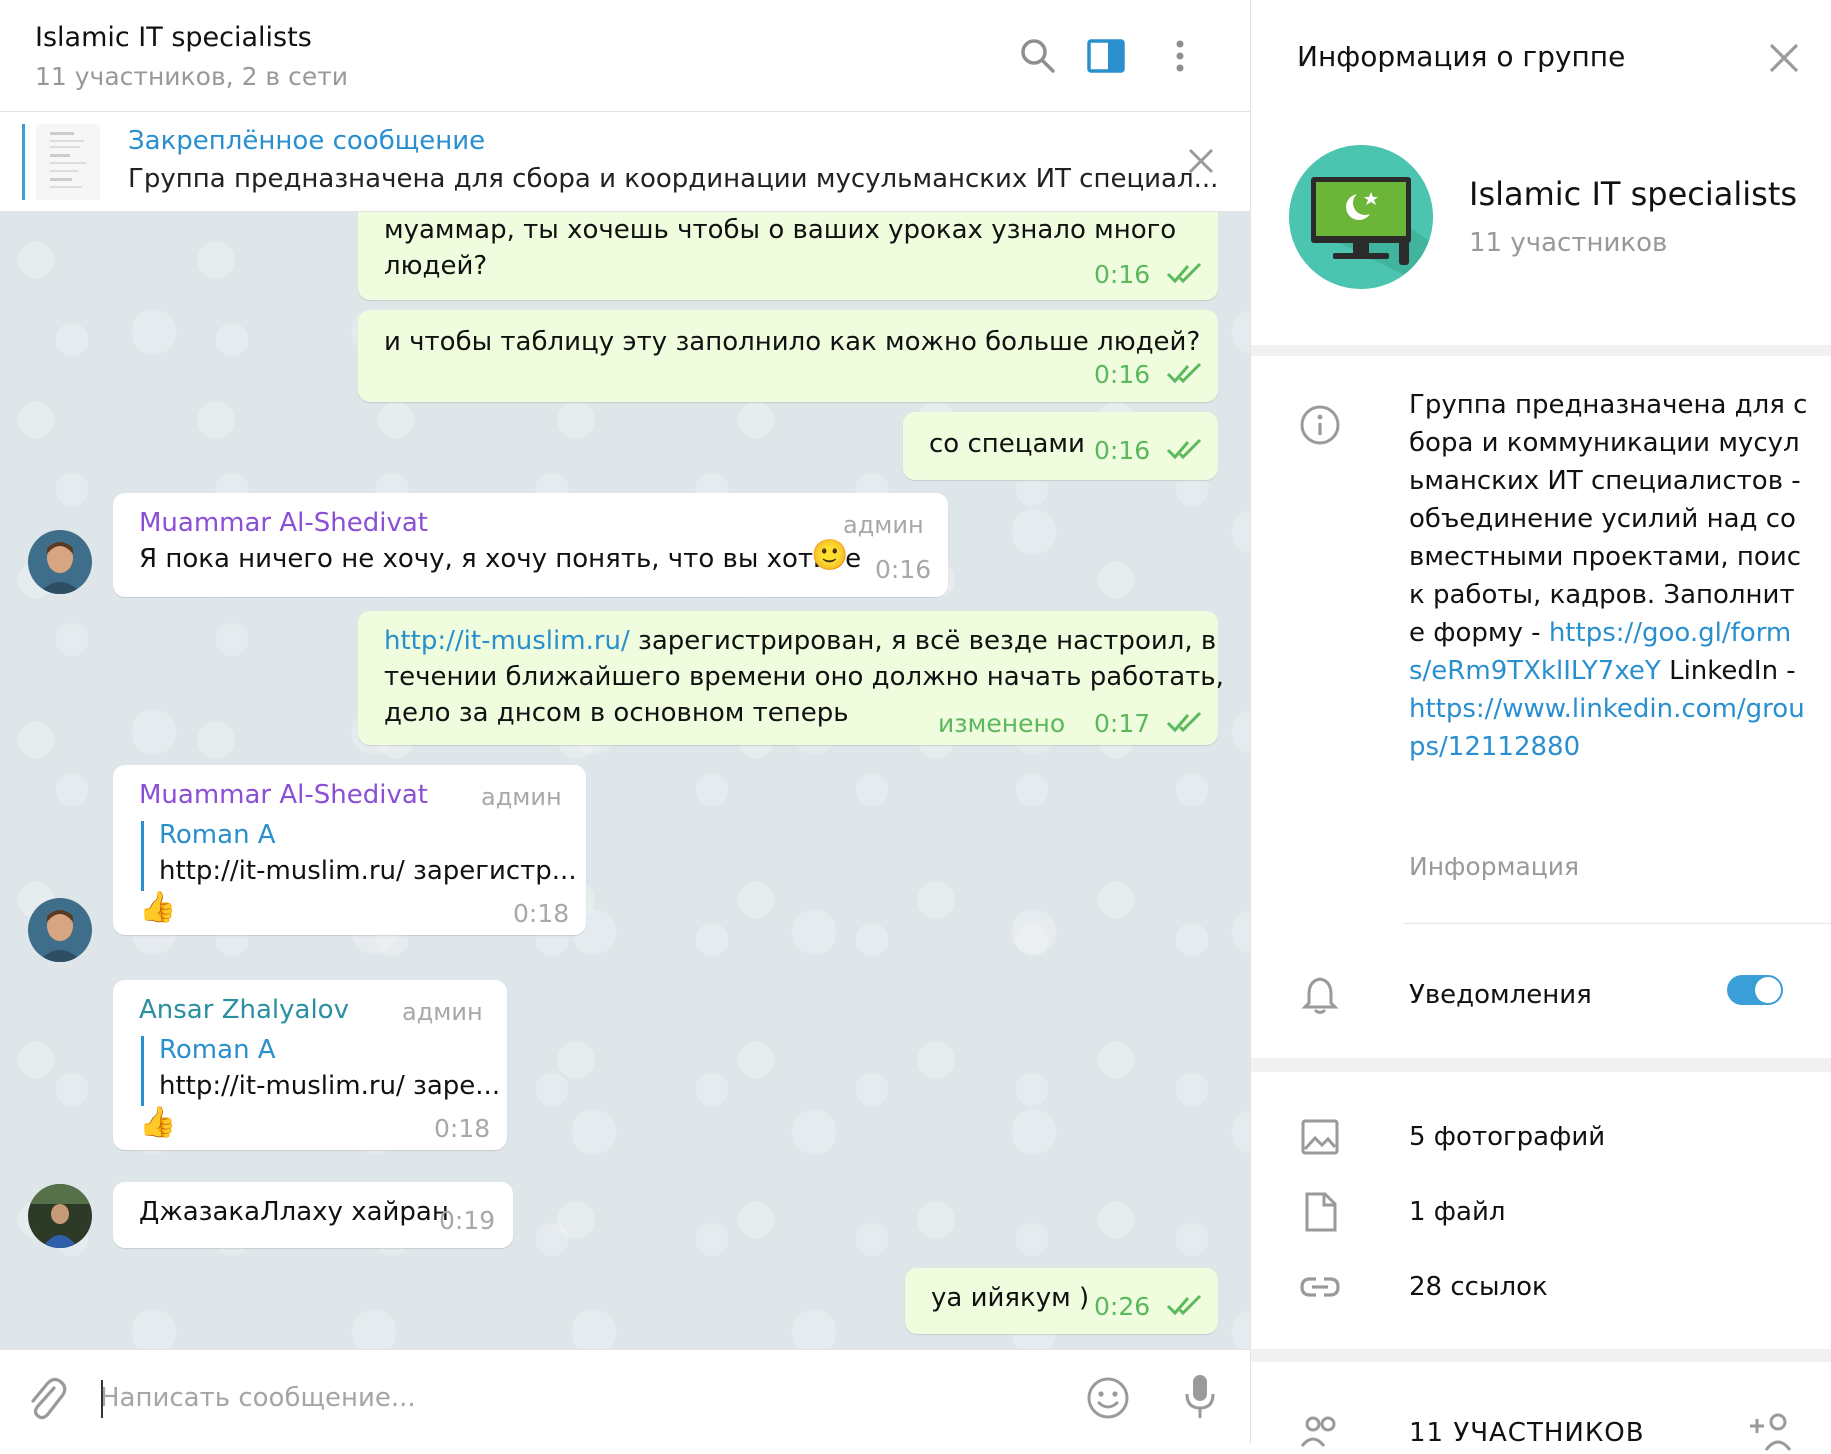 This screenshot has height=1454, width=1831. What do you see at coordinates (1201, 161) in the screenshot?
I see `close-pinned-icon` at bounding box center [1201, 161].